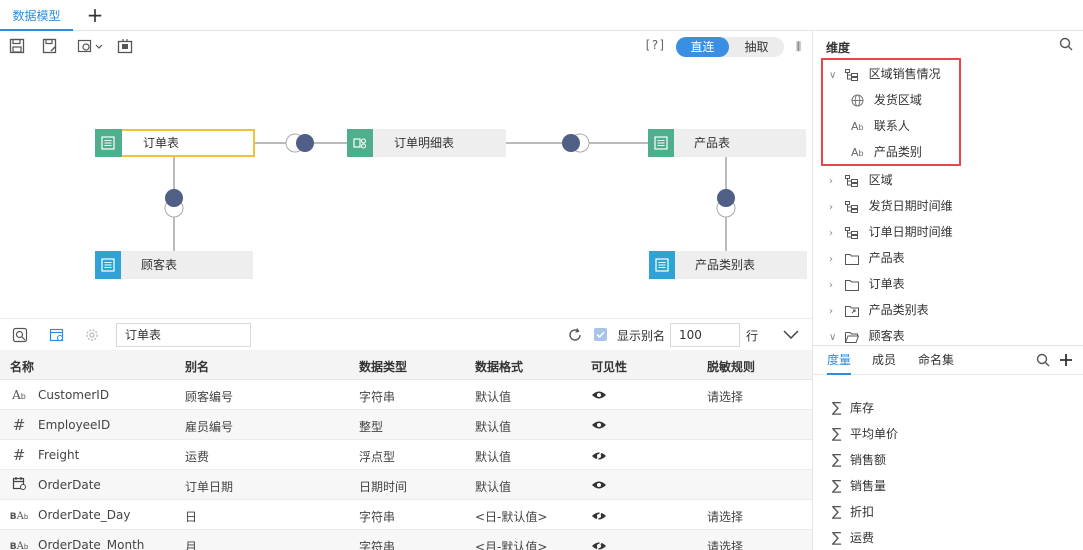 This screenshot has width=1083, height=550. What do you see at coordinates (183, 335) in the screenshot?
I see `table-search-input: 订单表` at bounding box center [183, 335].